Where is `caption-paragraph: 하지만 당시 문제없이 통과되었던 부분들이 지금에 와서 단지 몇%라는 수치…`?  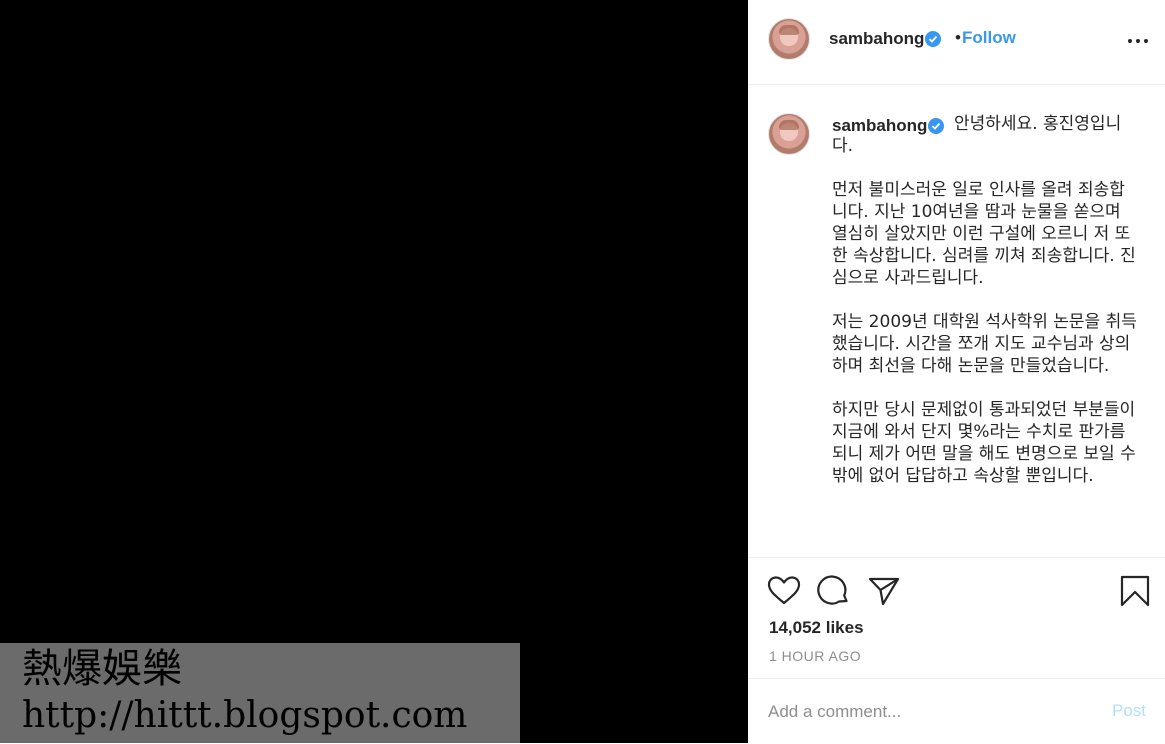
caption-paragraph: 하지만 당시 문제없이 통과되었던 부분들이 지금에 와서 단지 몇%라는 수치… is located at coordinates (984, 443).